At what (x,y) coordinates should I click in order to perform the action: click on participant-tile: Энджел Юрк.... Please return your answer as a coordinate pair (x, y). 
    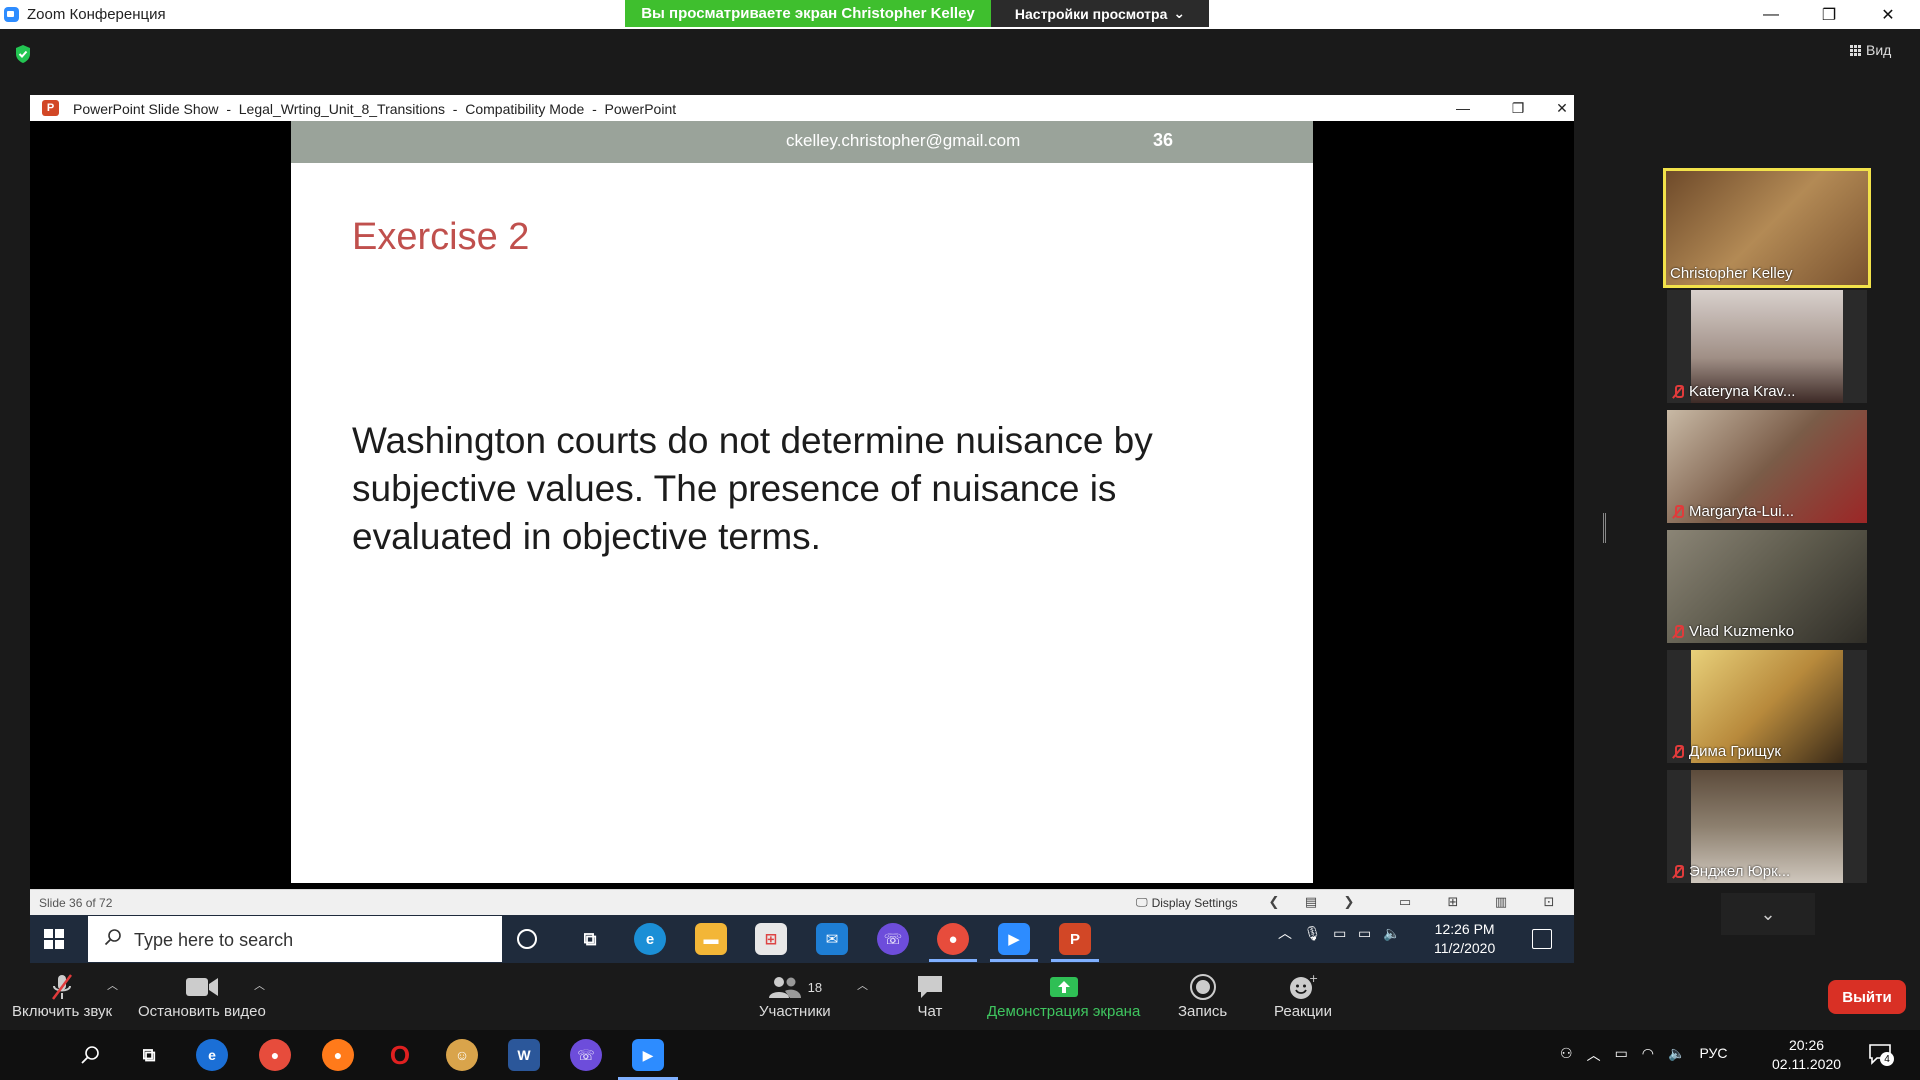
    Looking at the image, I should click on (1767, 826).